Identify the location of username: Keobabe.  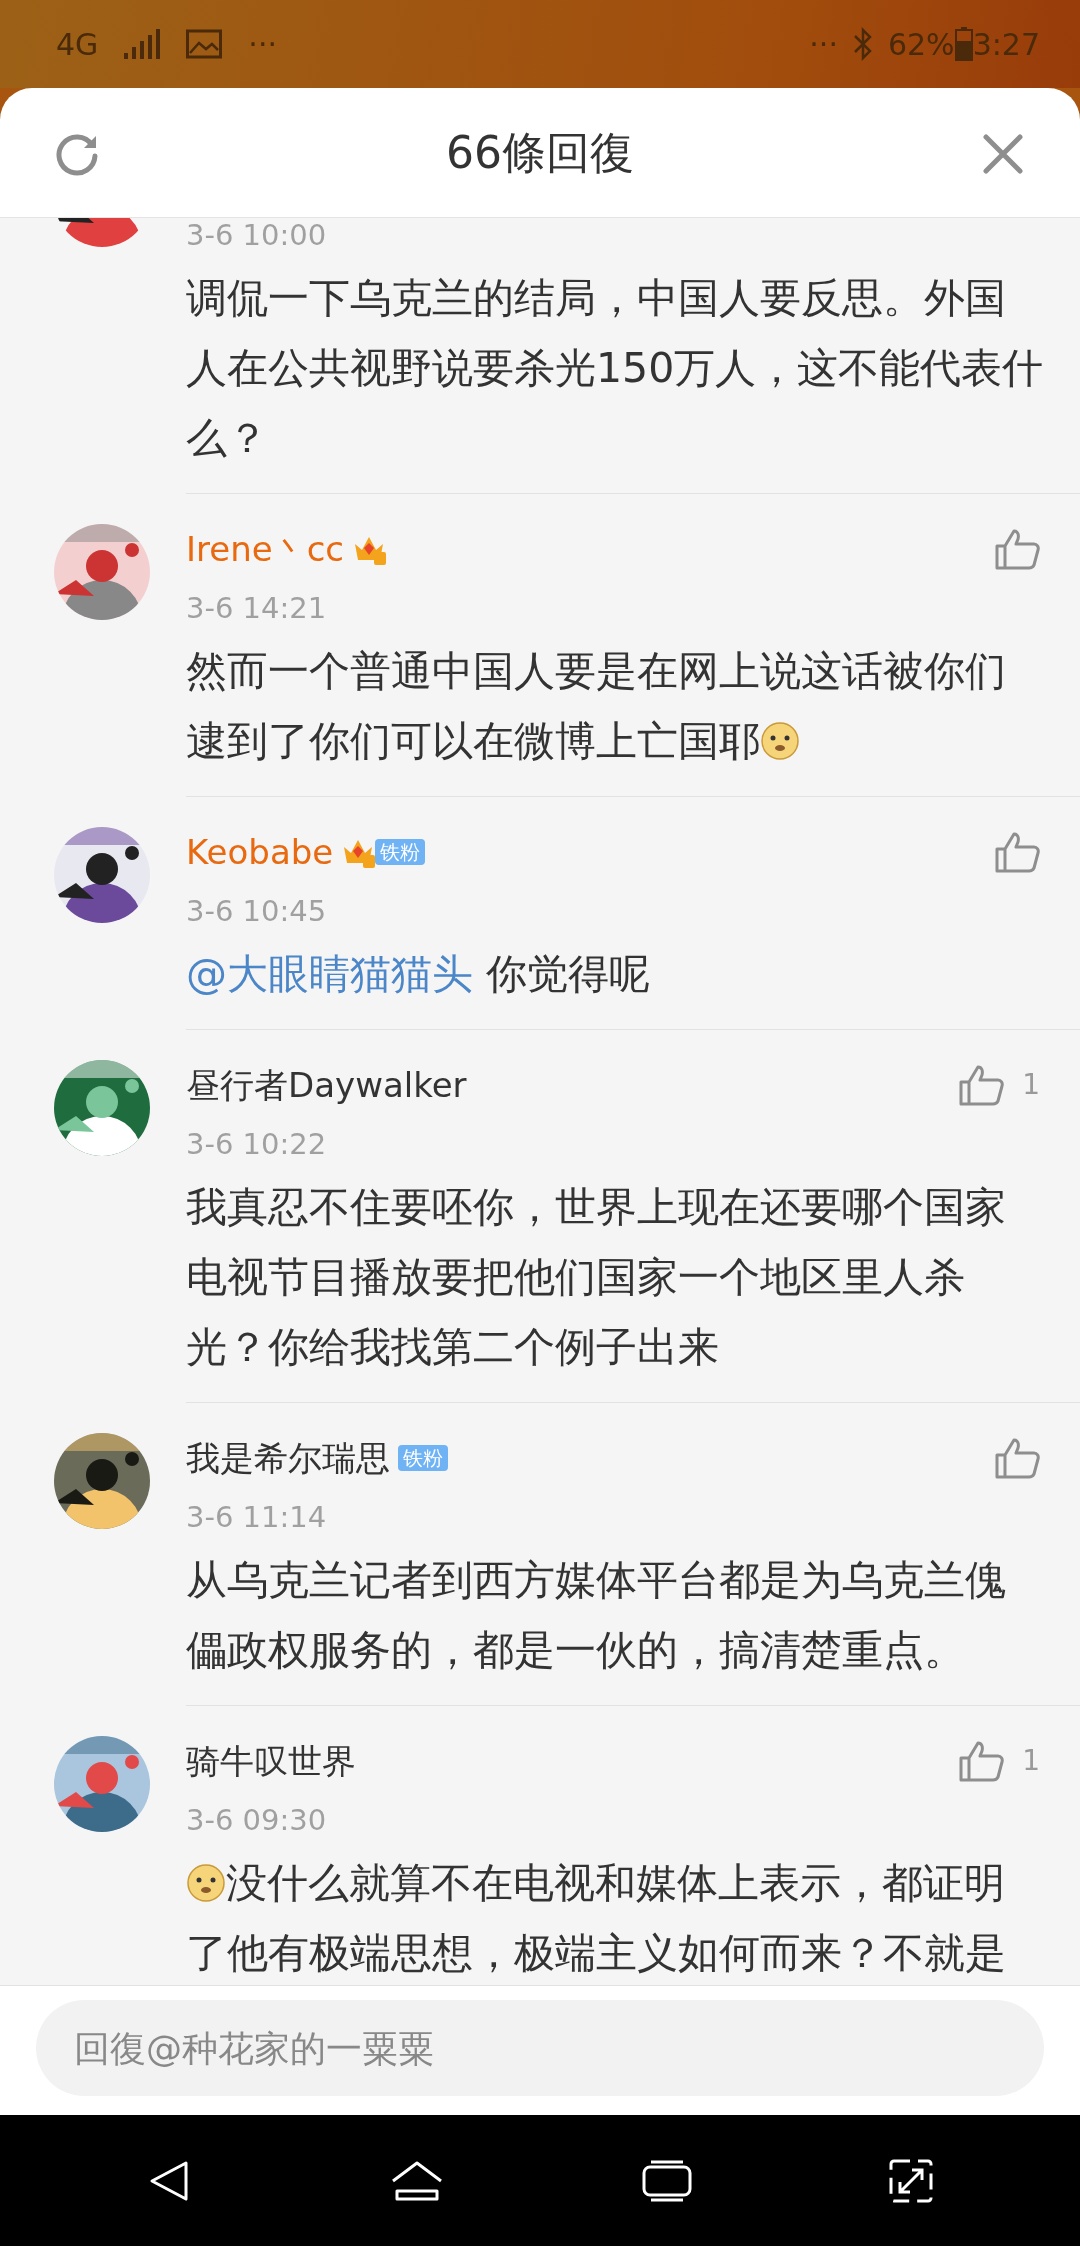
(260, 852).